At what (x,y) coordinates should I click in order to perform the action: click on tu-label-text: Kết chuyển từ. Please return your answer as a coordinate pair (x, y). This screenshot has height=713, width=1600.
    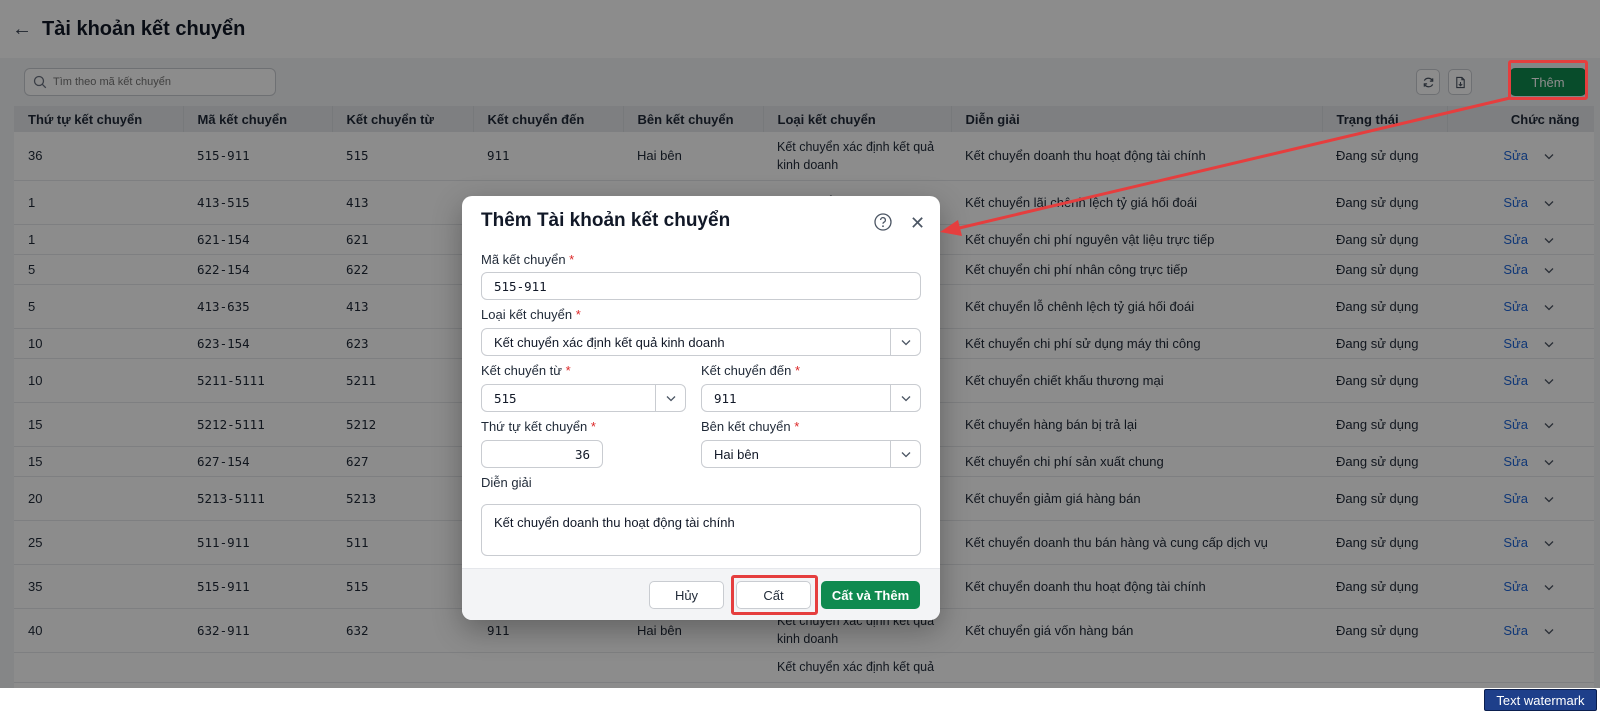
    Looking at the image, I should click on (521, 370).